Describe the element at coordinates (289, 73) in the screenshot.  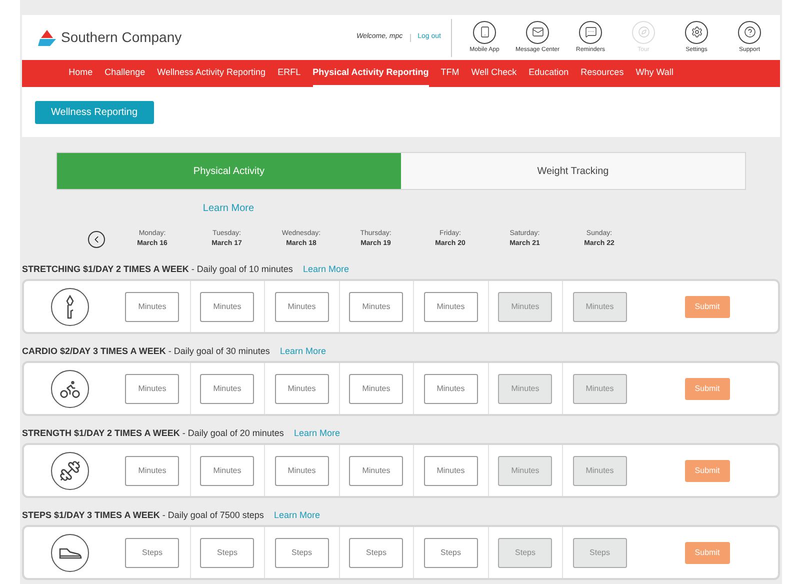
I see `nav-link: ERFL` at that location.